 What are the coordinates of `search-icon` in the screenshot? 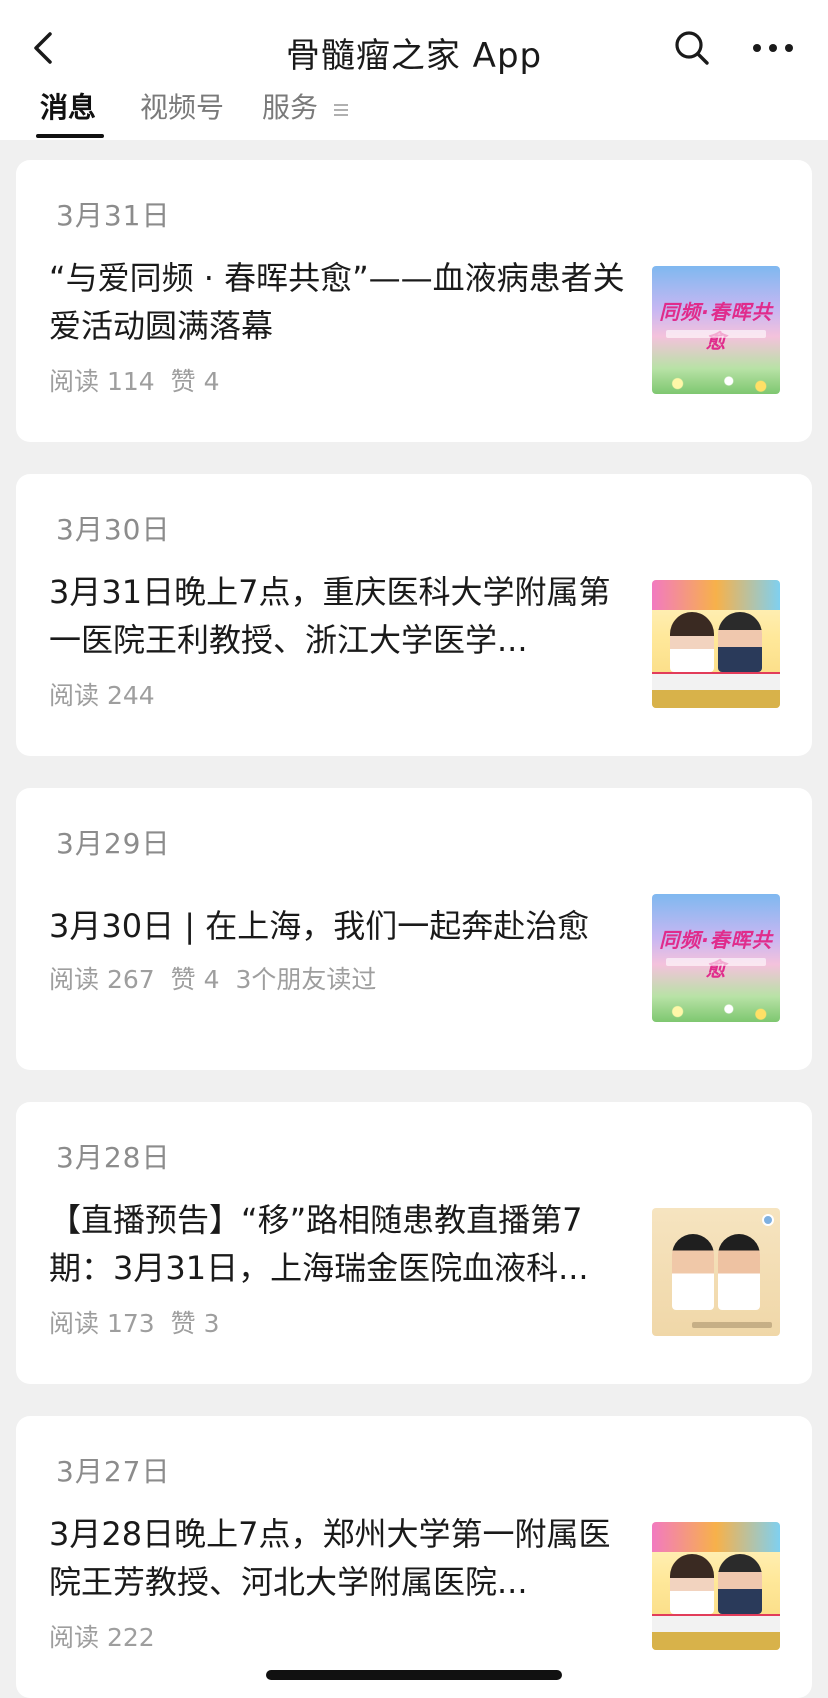 It's located at (692, 48).